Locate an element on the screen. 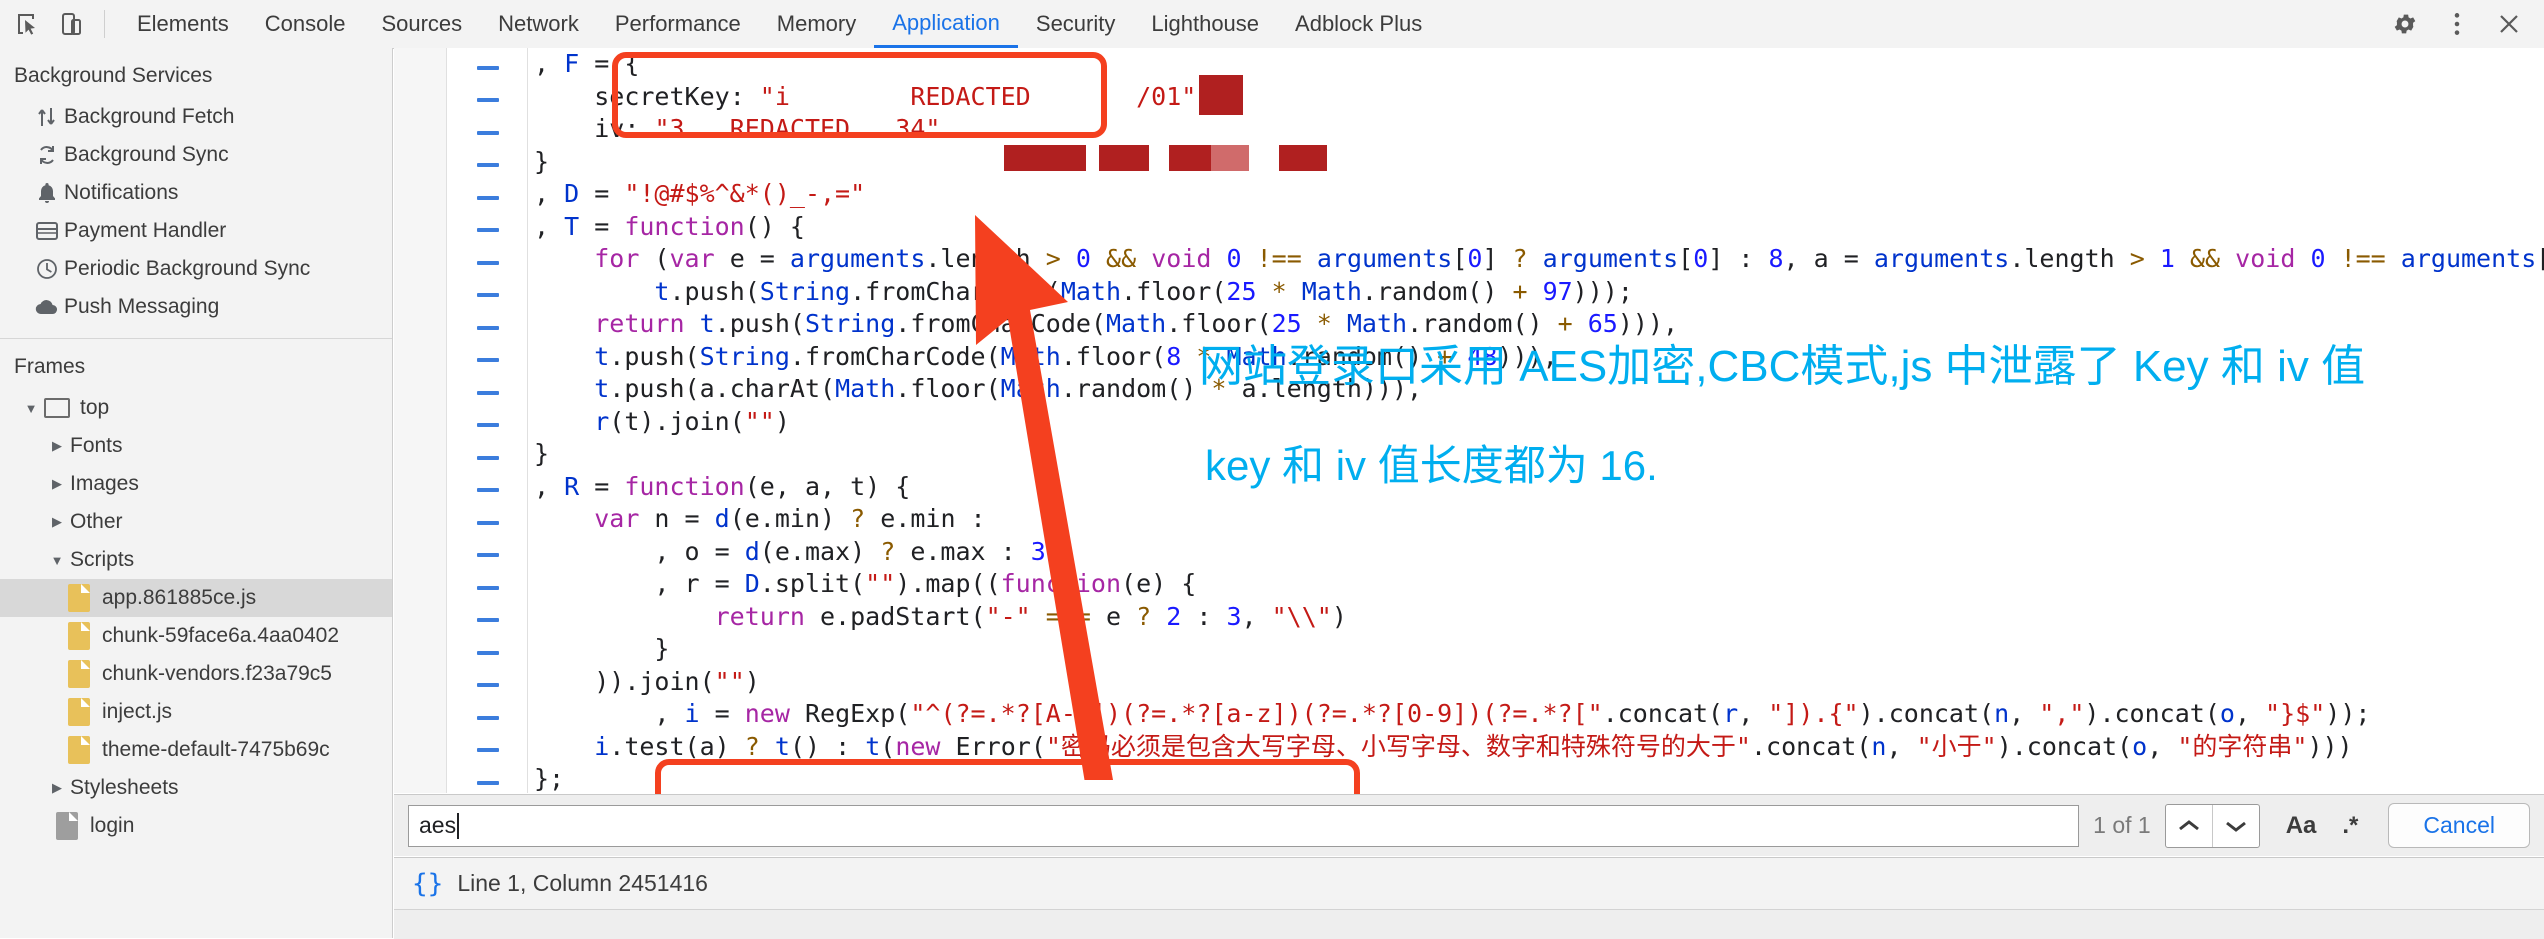  tab-lighthouse: Lighthouse is located at coordinates (1205, 24).